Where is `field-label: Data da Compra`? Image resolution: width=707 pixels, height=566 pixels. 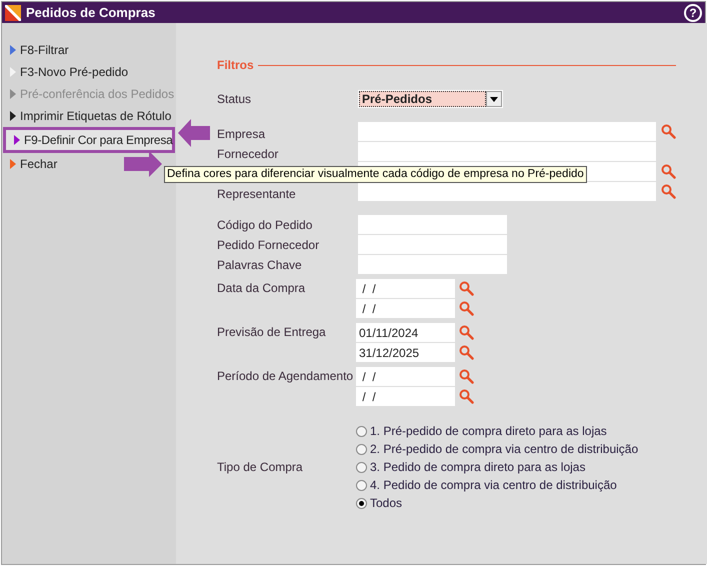 field-label: Data da Compra is located at coordinates (261, 288).